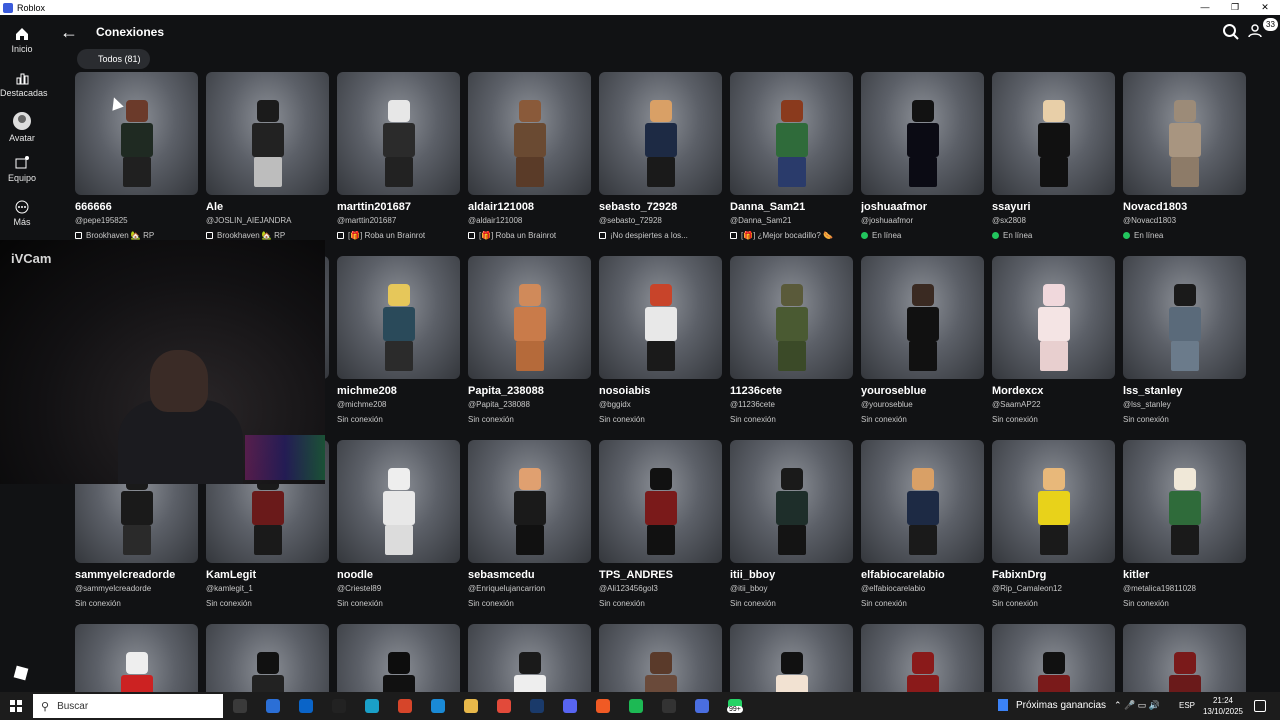 Image resolution: width=1280 pixels, height=720 pixels. What do you see at coordinates (660, 575) in the screenshot?
I see `connection-name: TPS_ANDRES` at bounding box center [660, 575].